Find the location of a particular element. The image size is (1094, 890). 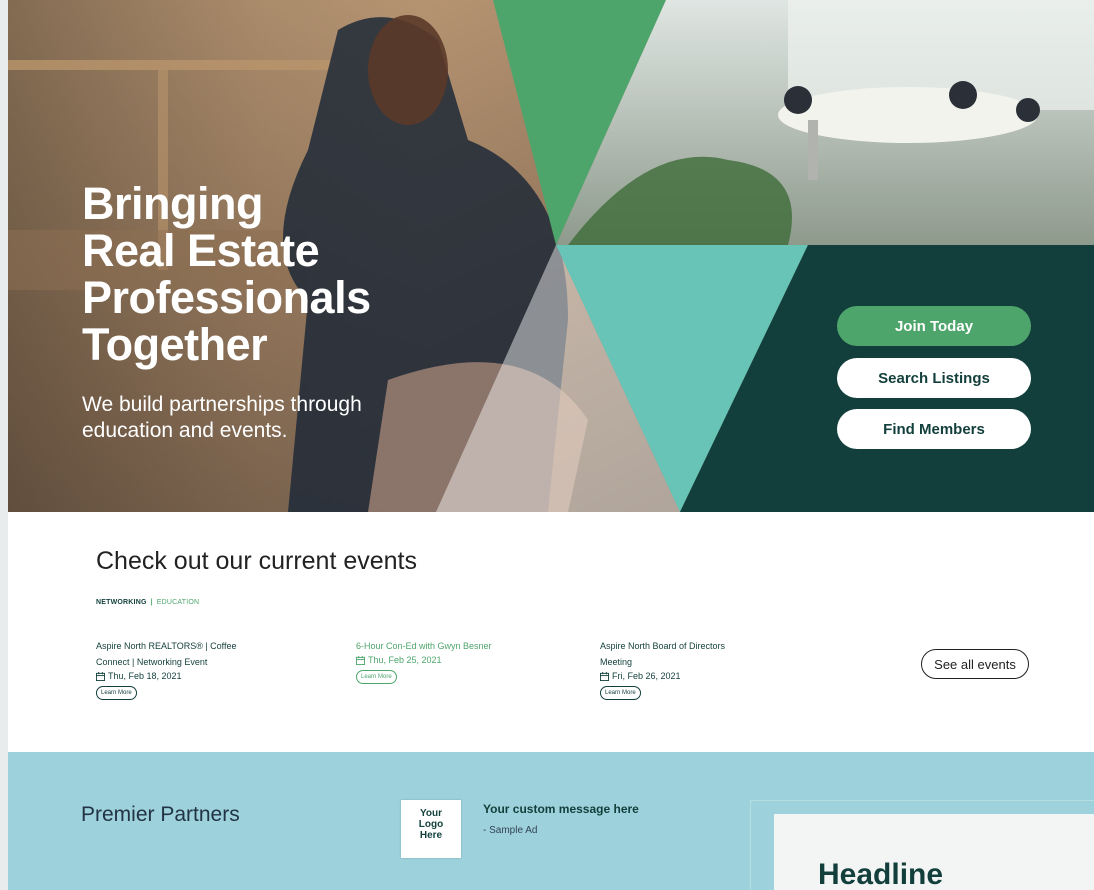

search-listings-button: Search Listings is located at coordinates (934, 378).